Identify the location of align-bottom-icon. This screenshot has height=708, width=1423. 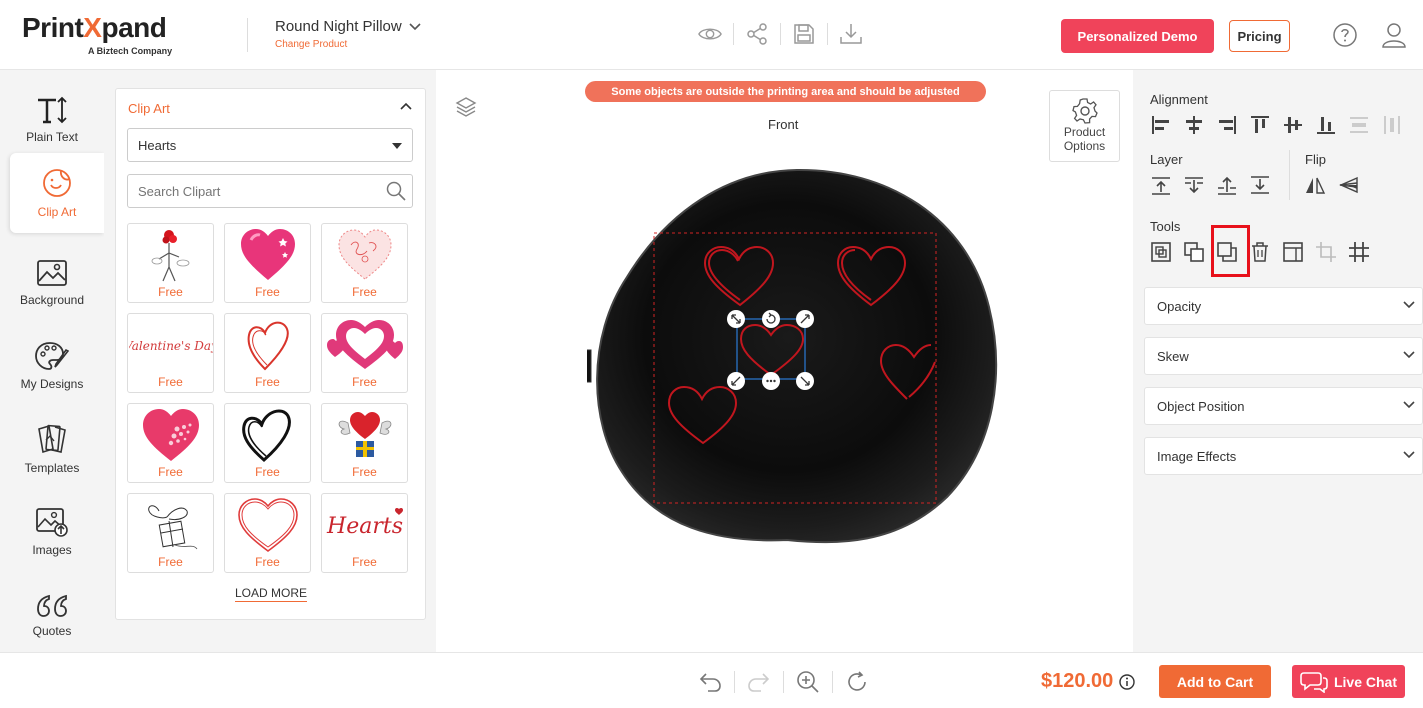
(1325, 125).